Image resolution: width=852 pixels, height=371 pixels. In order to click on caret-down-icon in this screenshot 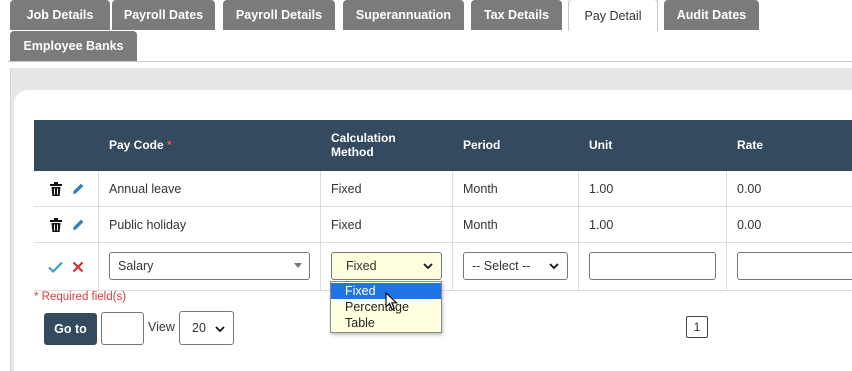, I will do `click(298, 265)`.